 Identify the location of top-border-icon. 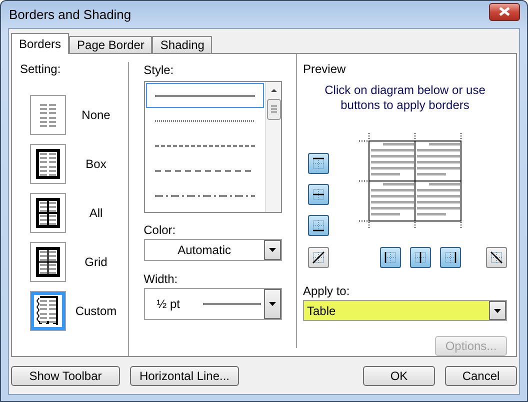
(318, 163).